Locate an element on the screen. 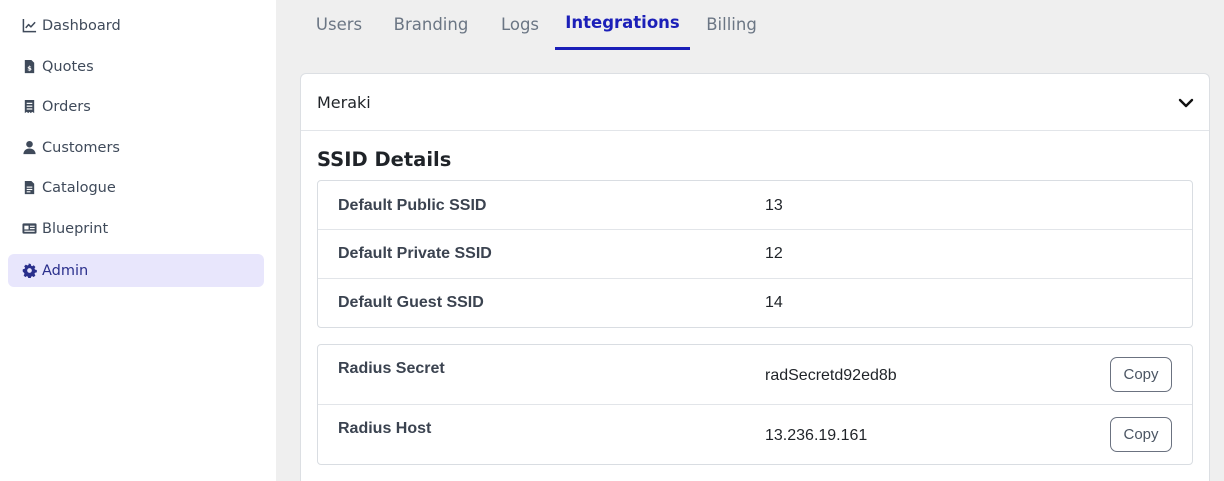 Image resolution: width=1224 pixels, height=481 pixels. tab-logs: Logs is located at coordinates (520, 25).